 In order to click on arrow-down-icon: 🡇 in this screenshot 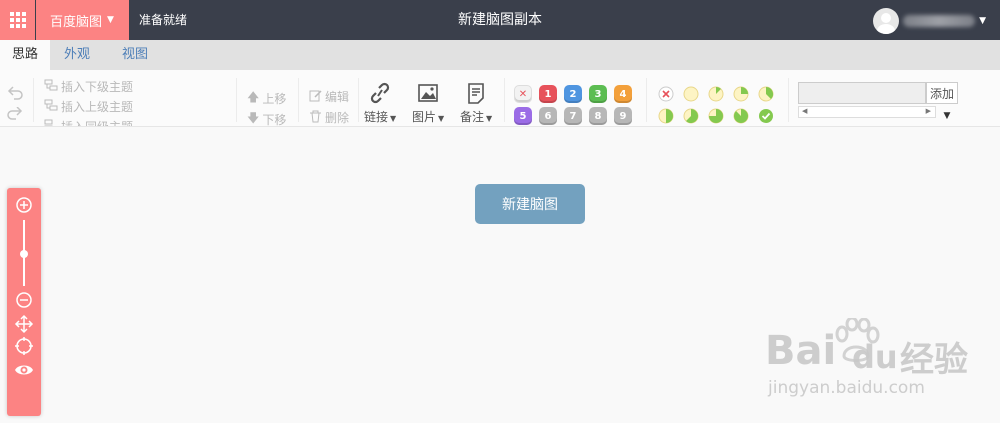, I will do `click(253, 118)`.